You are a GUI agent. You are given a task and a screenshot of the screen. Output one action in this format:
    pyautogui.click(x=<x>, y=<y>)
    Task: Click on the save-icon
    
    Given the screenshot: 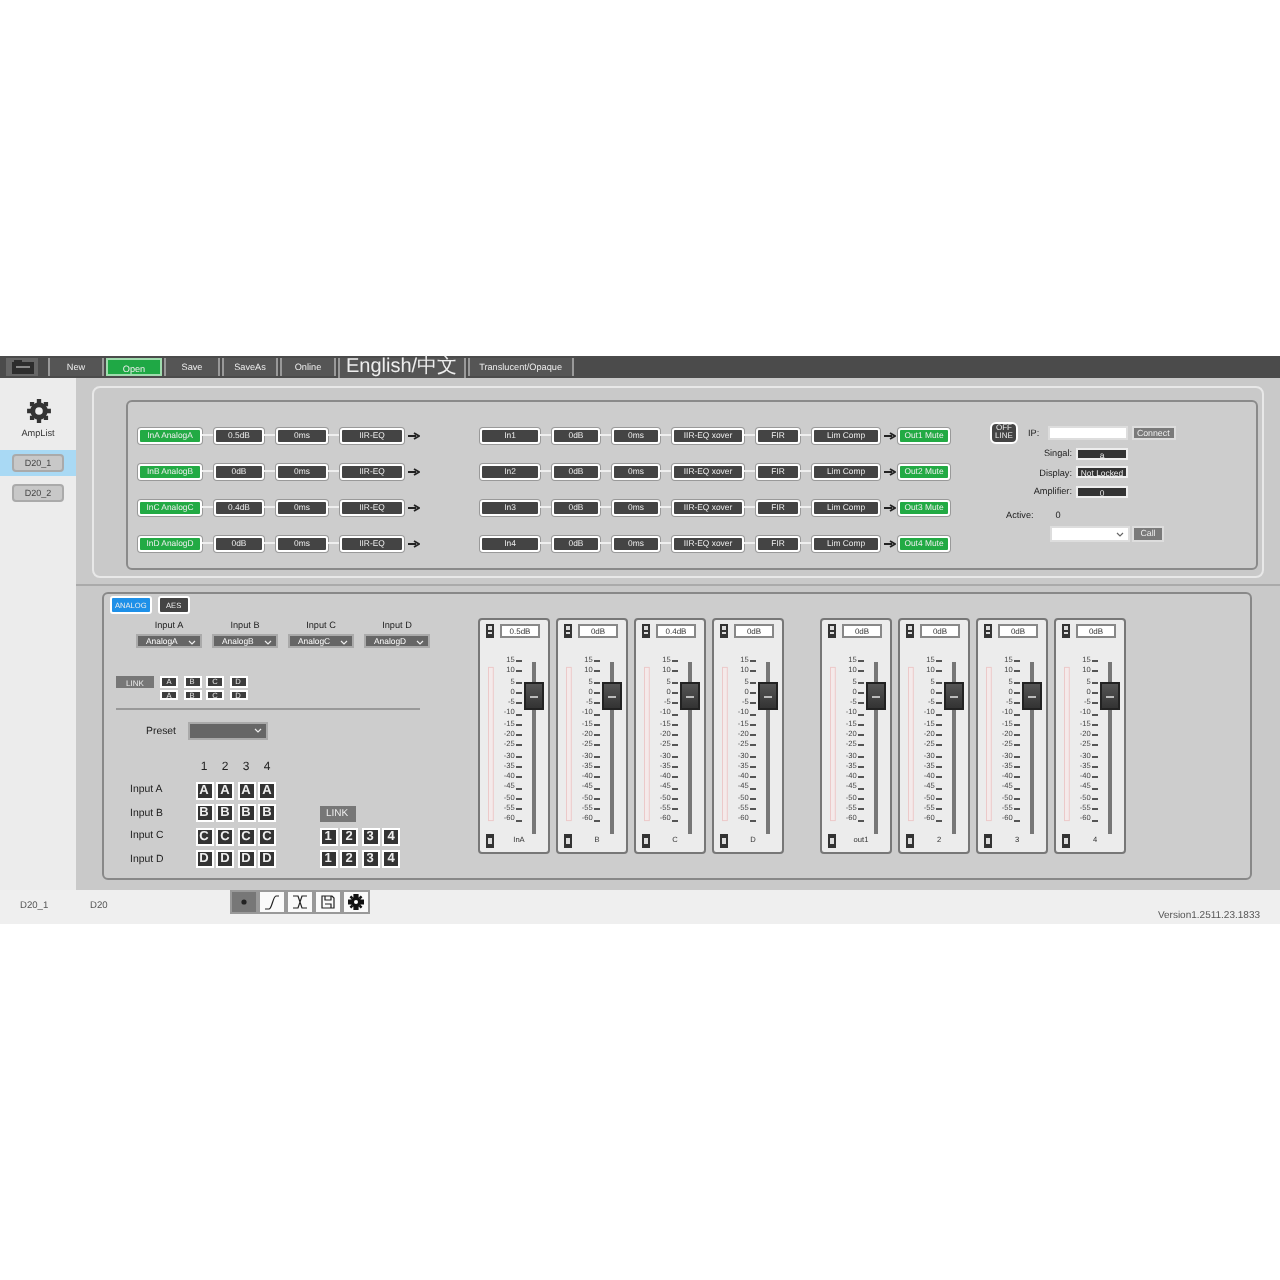 What is the action you would take?
    pyautogui.click(x=328, y=902)
    